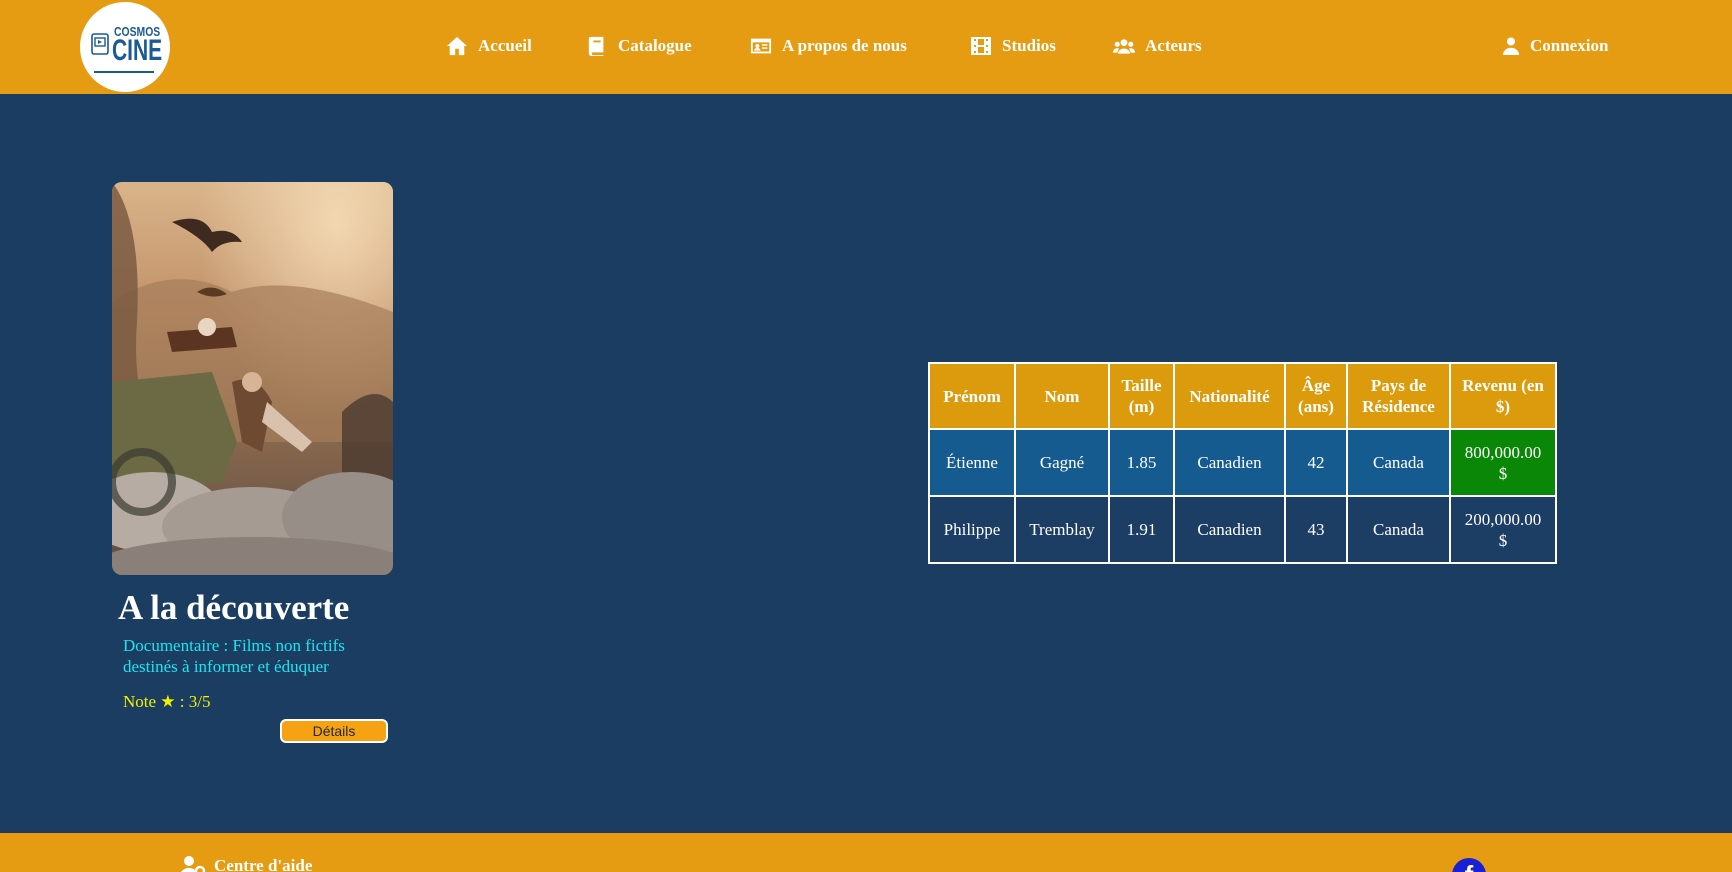 This screenshot has width=1732, height=872. Describe the element at coordinates (844, 45) in the screenshot. I see `nav-a-propos-label: A propos de nous` at that location.